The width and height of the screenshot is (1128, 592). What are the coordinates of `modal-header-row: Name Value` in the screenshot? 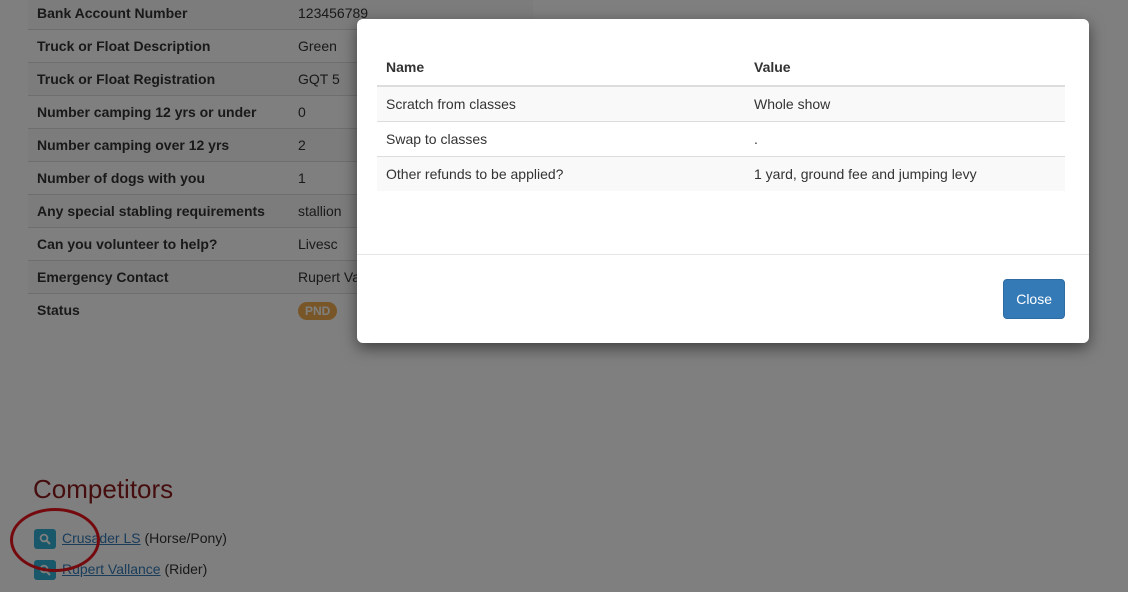 It's located at (721, 68).